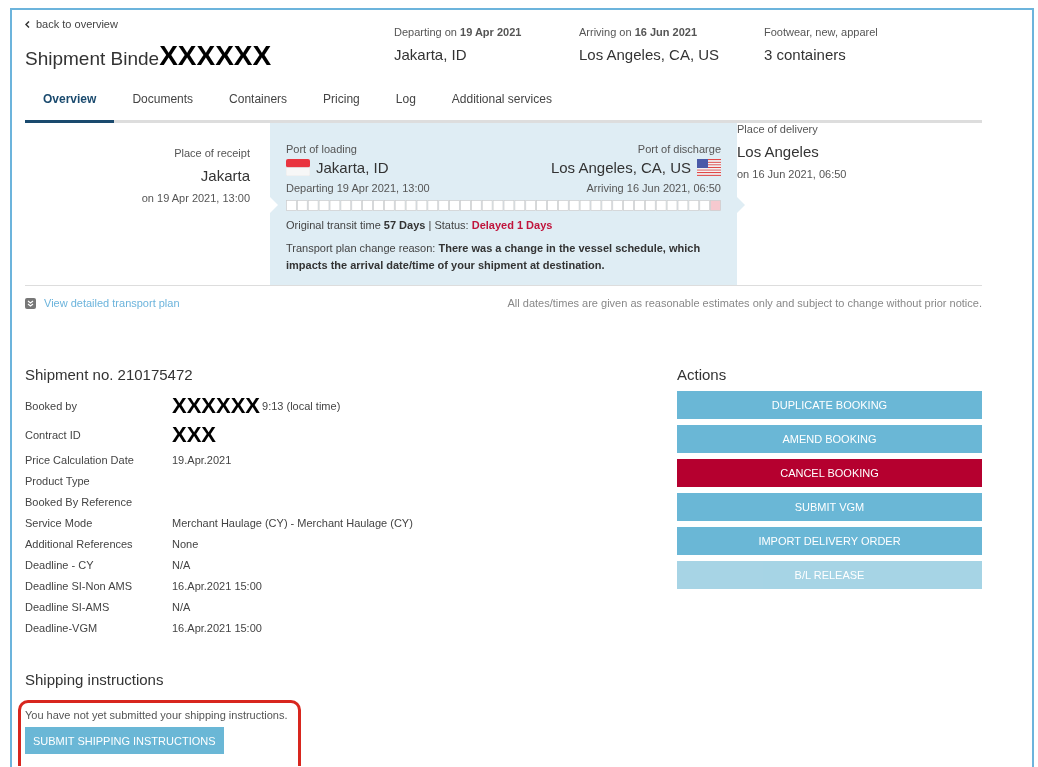 The height and width of the screenshot is (767, 1038). Describe the element at coordinates (274, 205) in the screenshot. I see `panel-notch` at that location.